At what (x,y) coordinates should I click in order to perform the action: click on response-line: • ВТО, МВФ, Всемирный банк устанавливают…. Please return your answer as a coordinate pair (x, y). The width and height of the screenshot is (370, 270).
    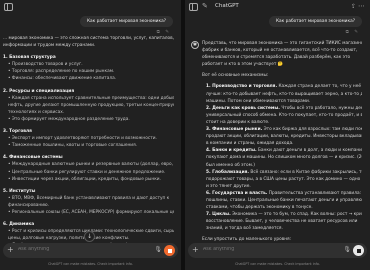
    Looking at the image, I should click on (88, 198).